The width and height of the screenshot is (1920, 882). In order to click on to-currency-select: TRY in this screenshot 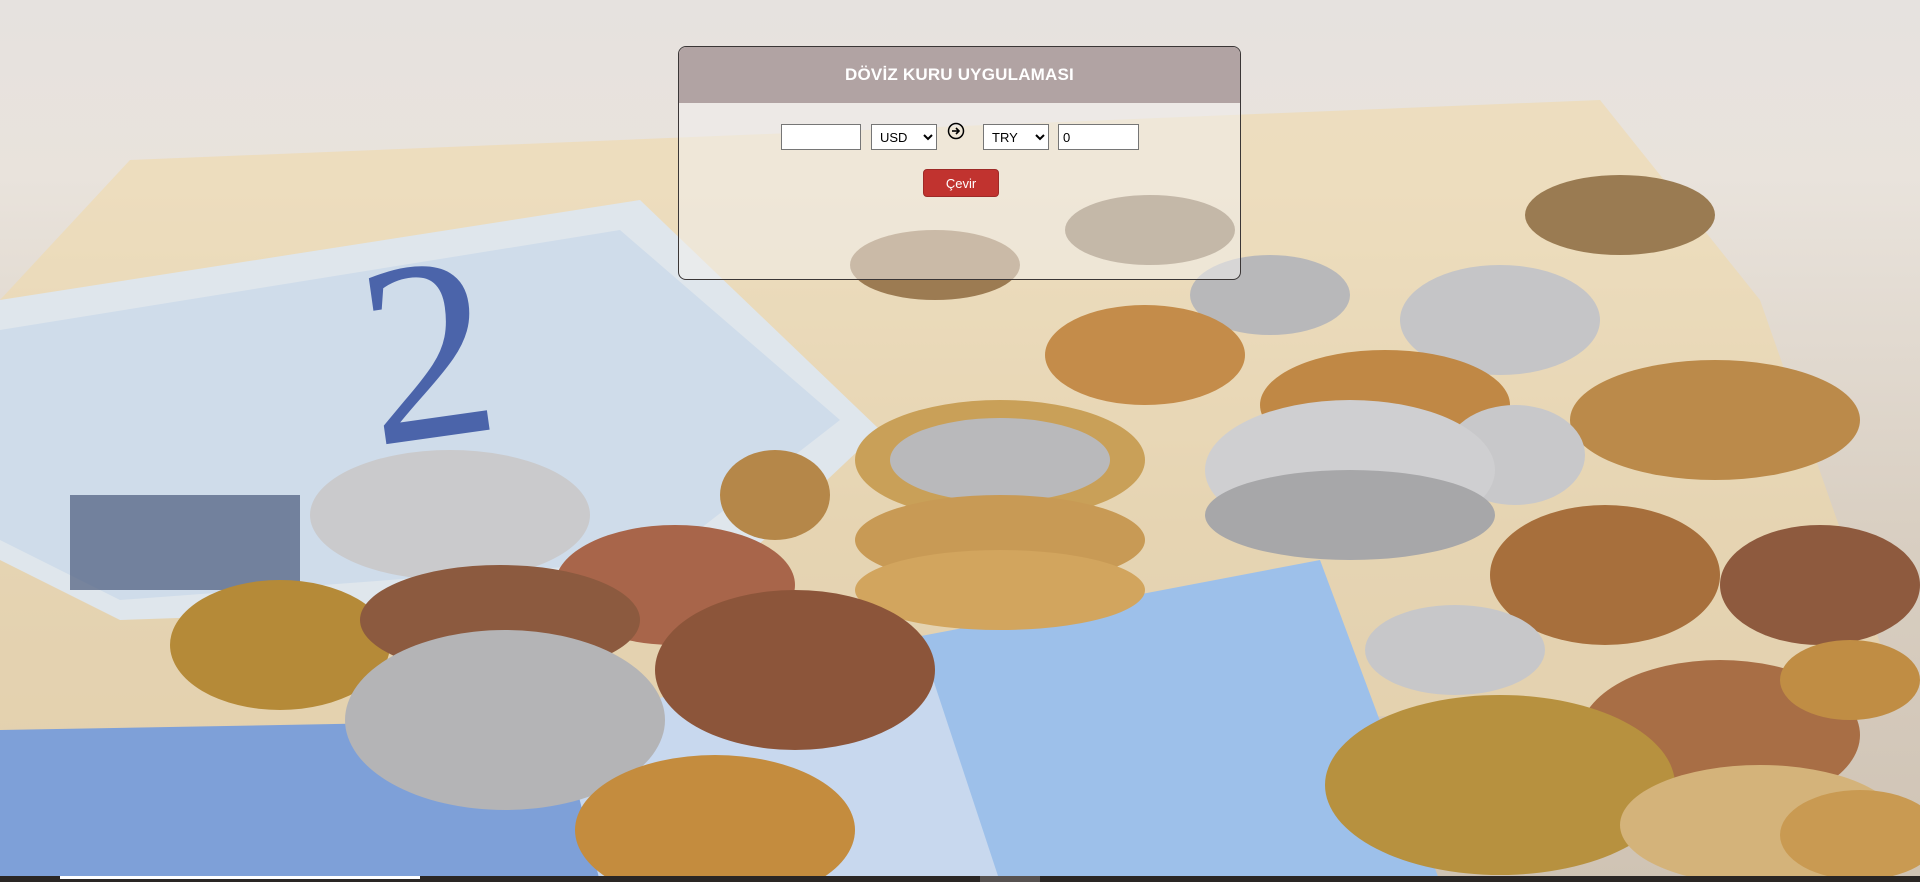, I will do `click(1016, 137)`.